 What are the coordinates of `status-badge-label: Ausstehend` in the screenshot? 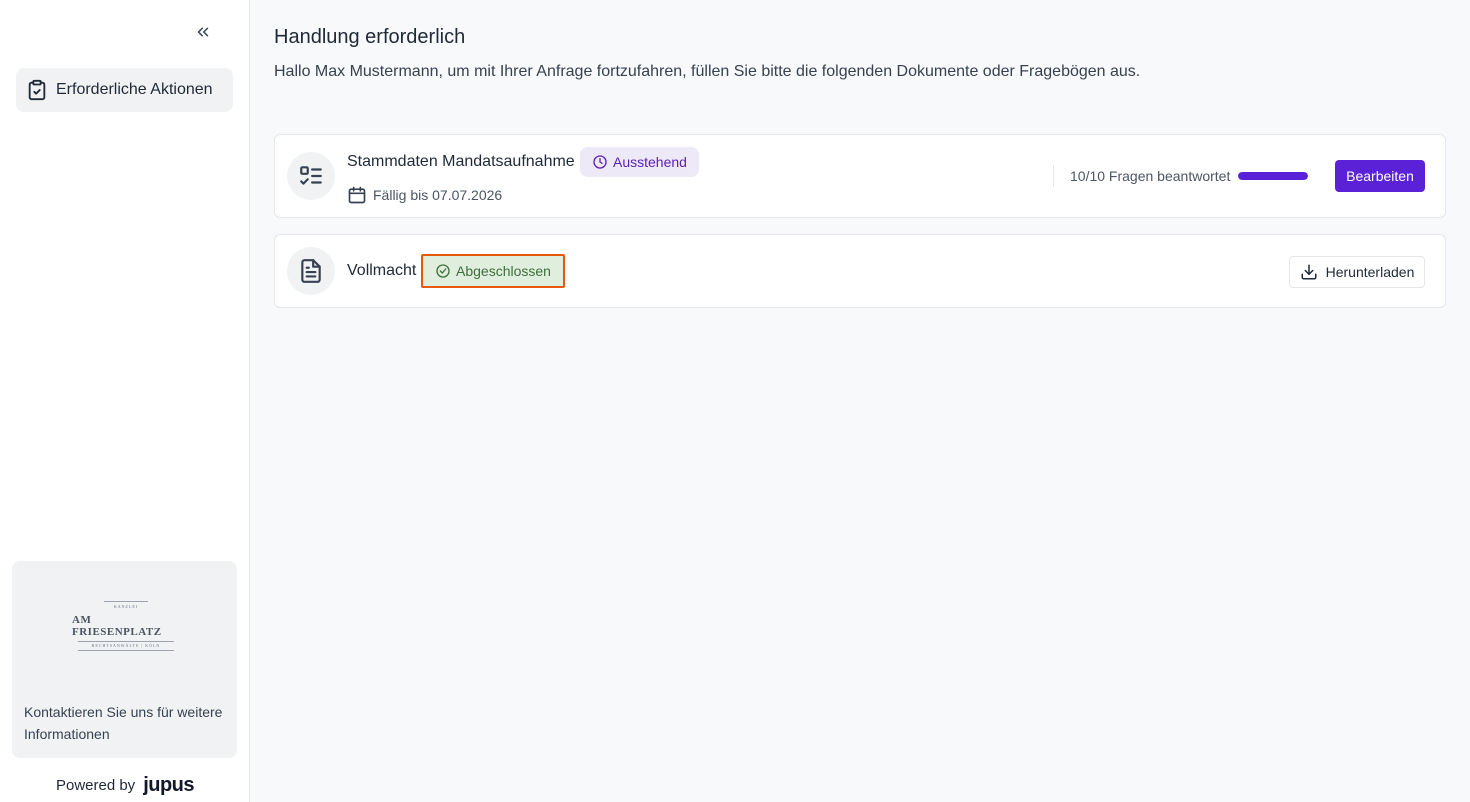 It's located at (650, 162).